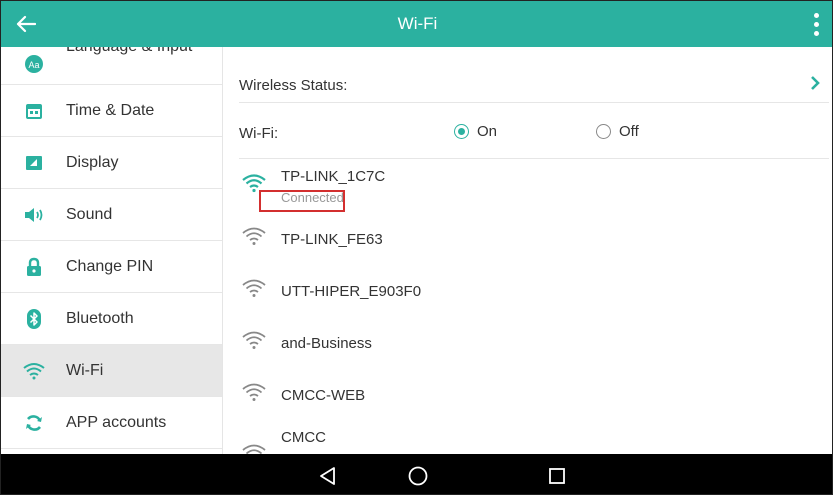 This screenshot has height=495, width=833. Describe the element at coordinates (302, 201) in the screenshot. I see `connected-highlight-box` at that location.